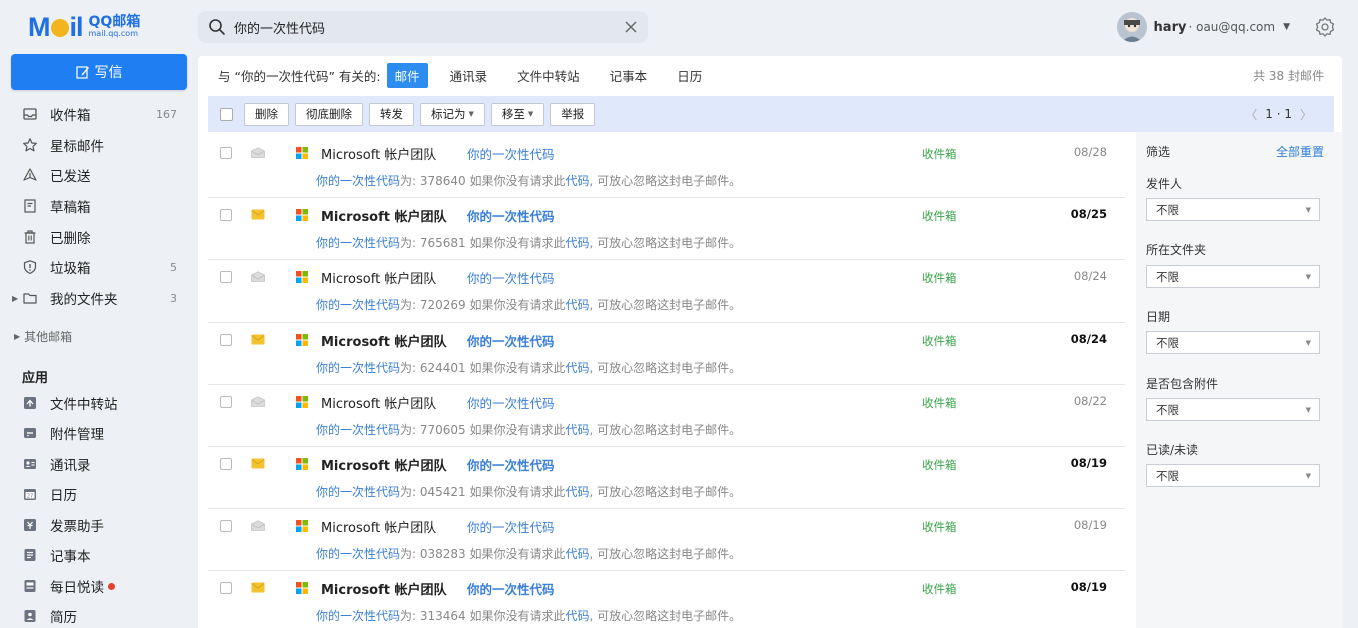 The image size is (1358, 628). Describe the element at coordinates (99, 72) in the screenshot. I see `compose-button: 写信` at that location.